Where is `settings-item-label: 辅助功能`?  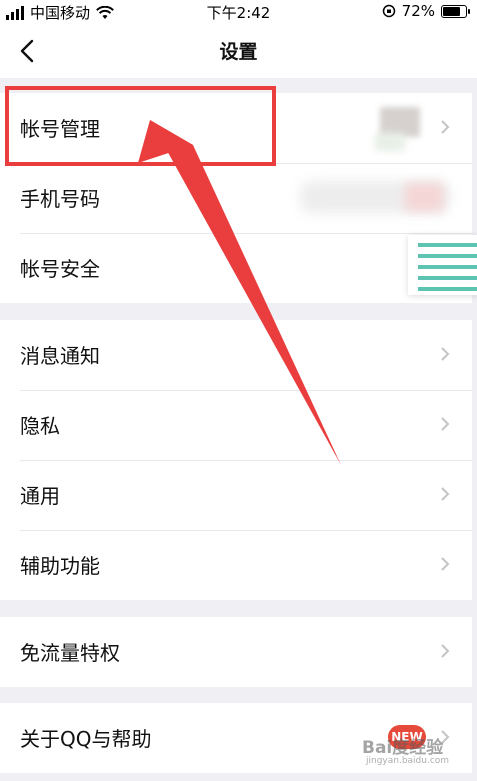 settings-item-label: 辅助功能 is located at coordinates (60, 566).